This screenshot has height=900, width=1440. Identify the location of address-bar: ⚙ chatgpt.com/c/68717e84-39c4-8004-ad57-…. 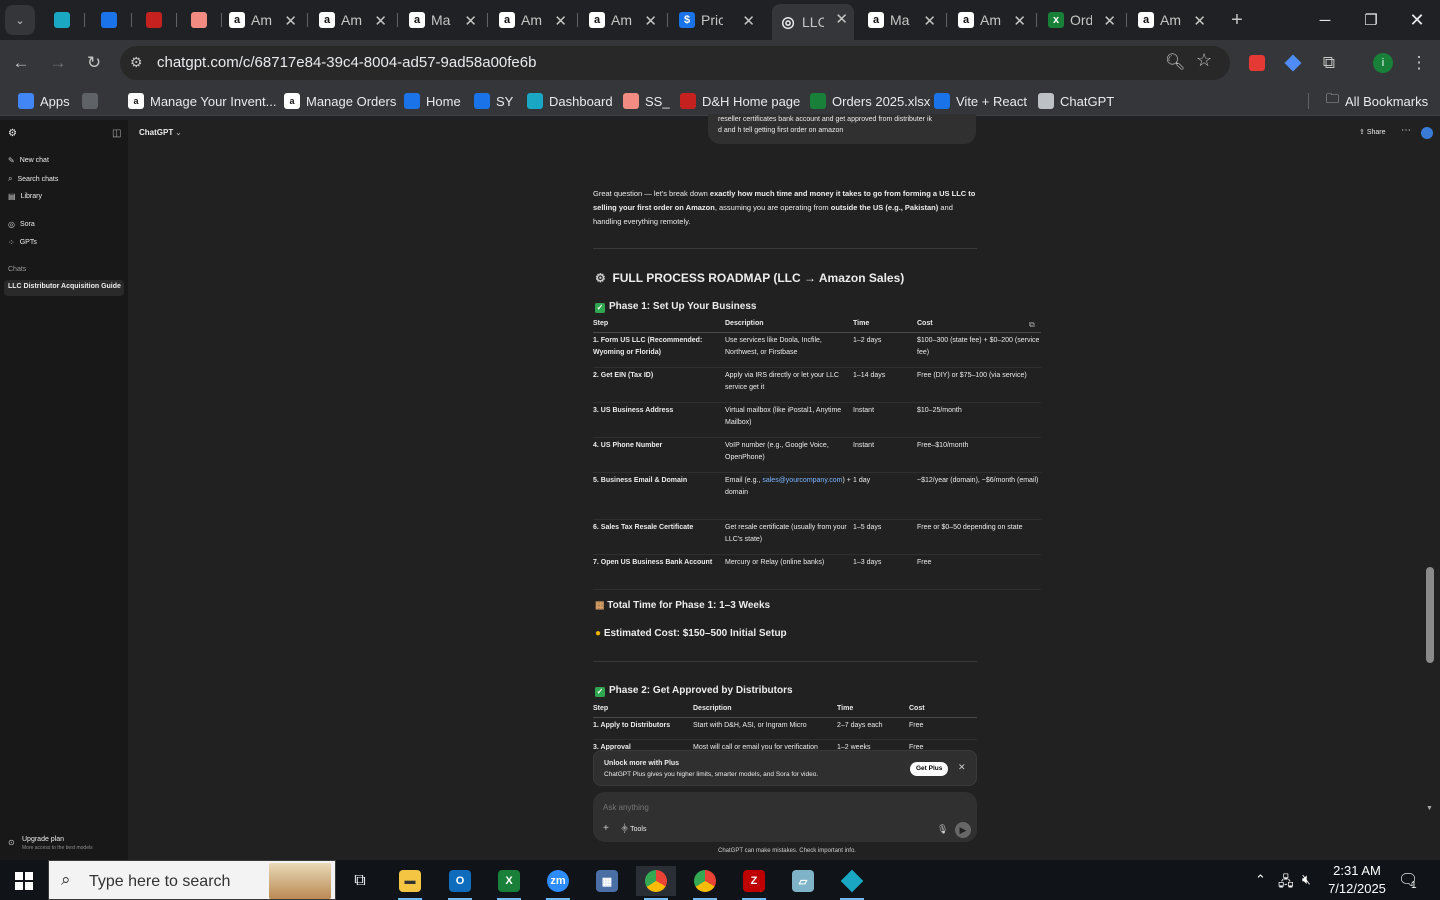
(675, 63).